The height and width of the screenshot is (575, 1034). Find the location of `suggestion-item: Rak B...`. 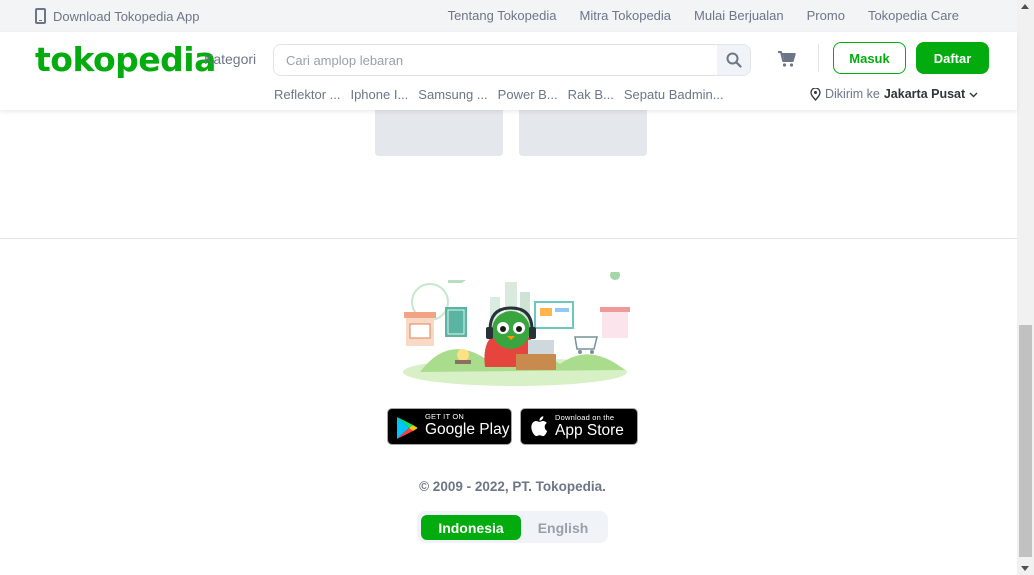

suggestion-item: Rak B... is located at coordinates (591, 94).